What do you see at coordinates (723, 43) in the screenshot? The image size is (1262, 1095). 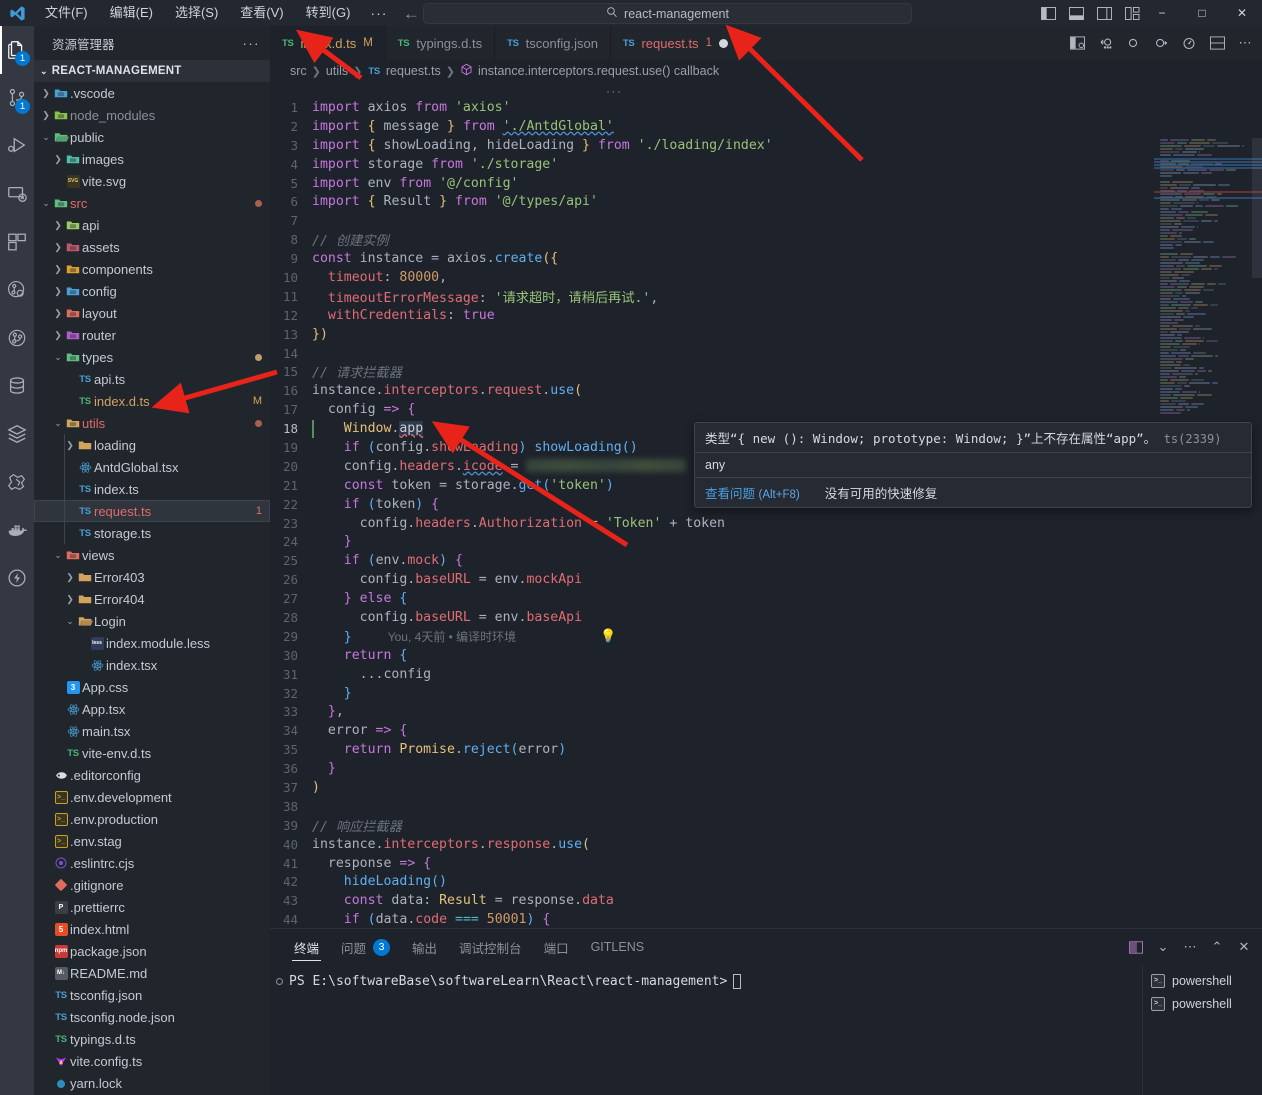 I see `unsaved-indicator-icon` at bounding box center [723, 43].